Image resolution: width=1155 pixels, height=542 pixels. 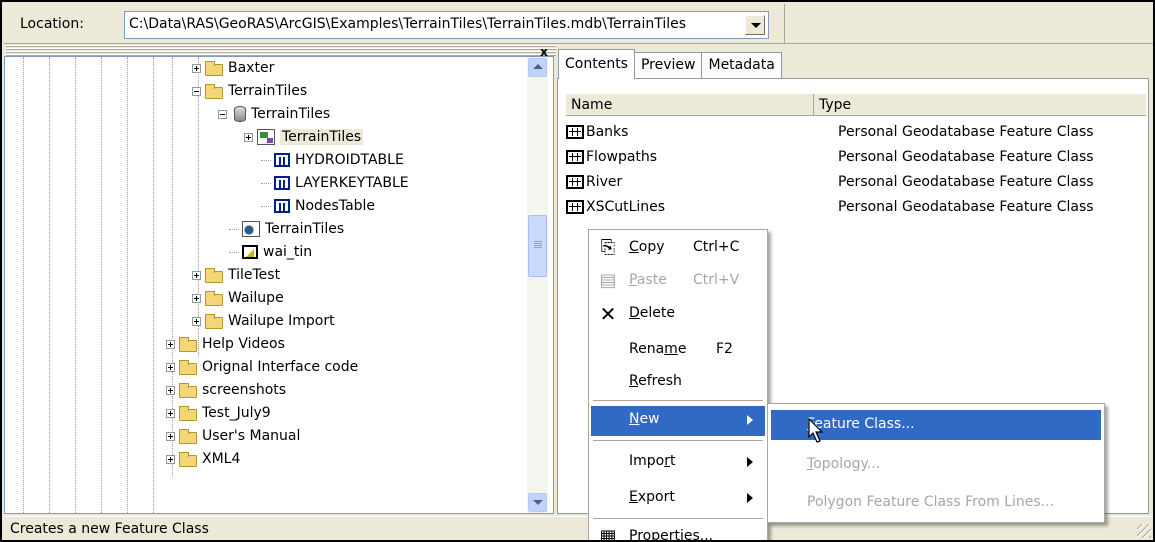 I want to click on list-item-name: XSCutLines, so click(x=626, y=207).